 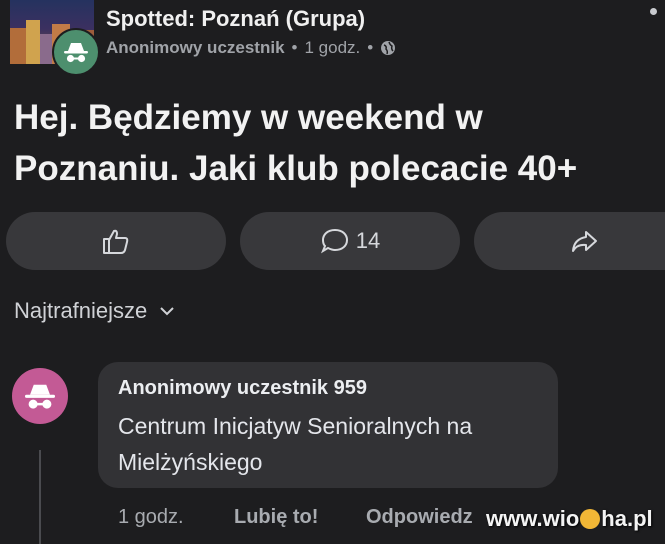 I want to click on commenter-avatar, so click(x=40, y=396).